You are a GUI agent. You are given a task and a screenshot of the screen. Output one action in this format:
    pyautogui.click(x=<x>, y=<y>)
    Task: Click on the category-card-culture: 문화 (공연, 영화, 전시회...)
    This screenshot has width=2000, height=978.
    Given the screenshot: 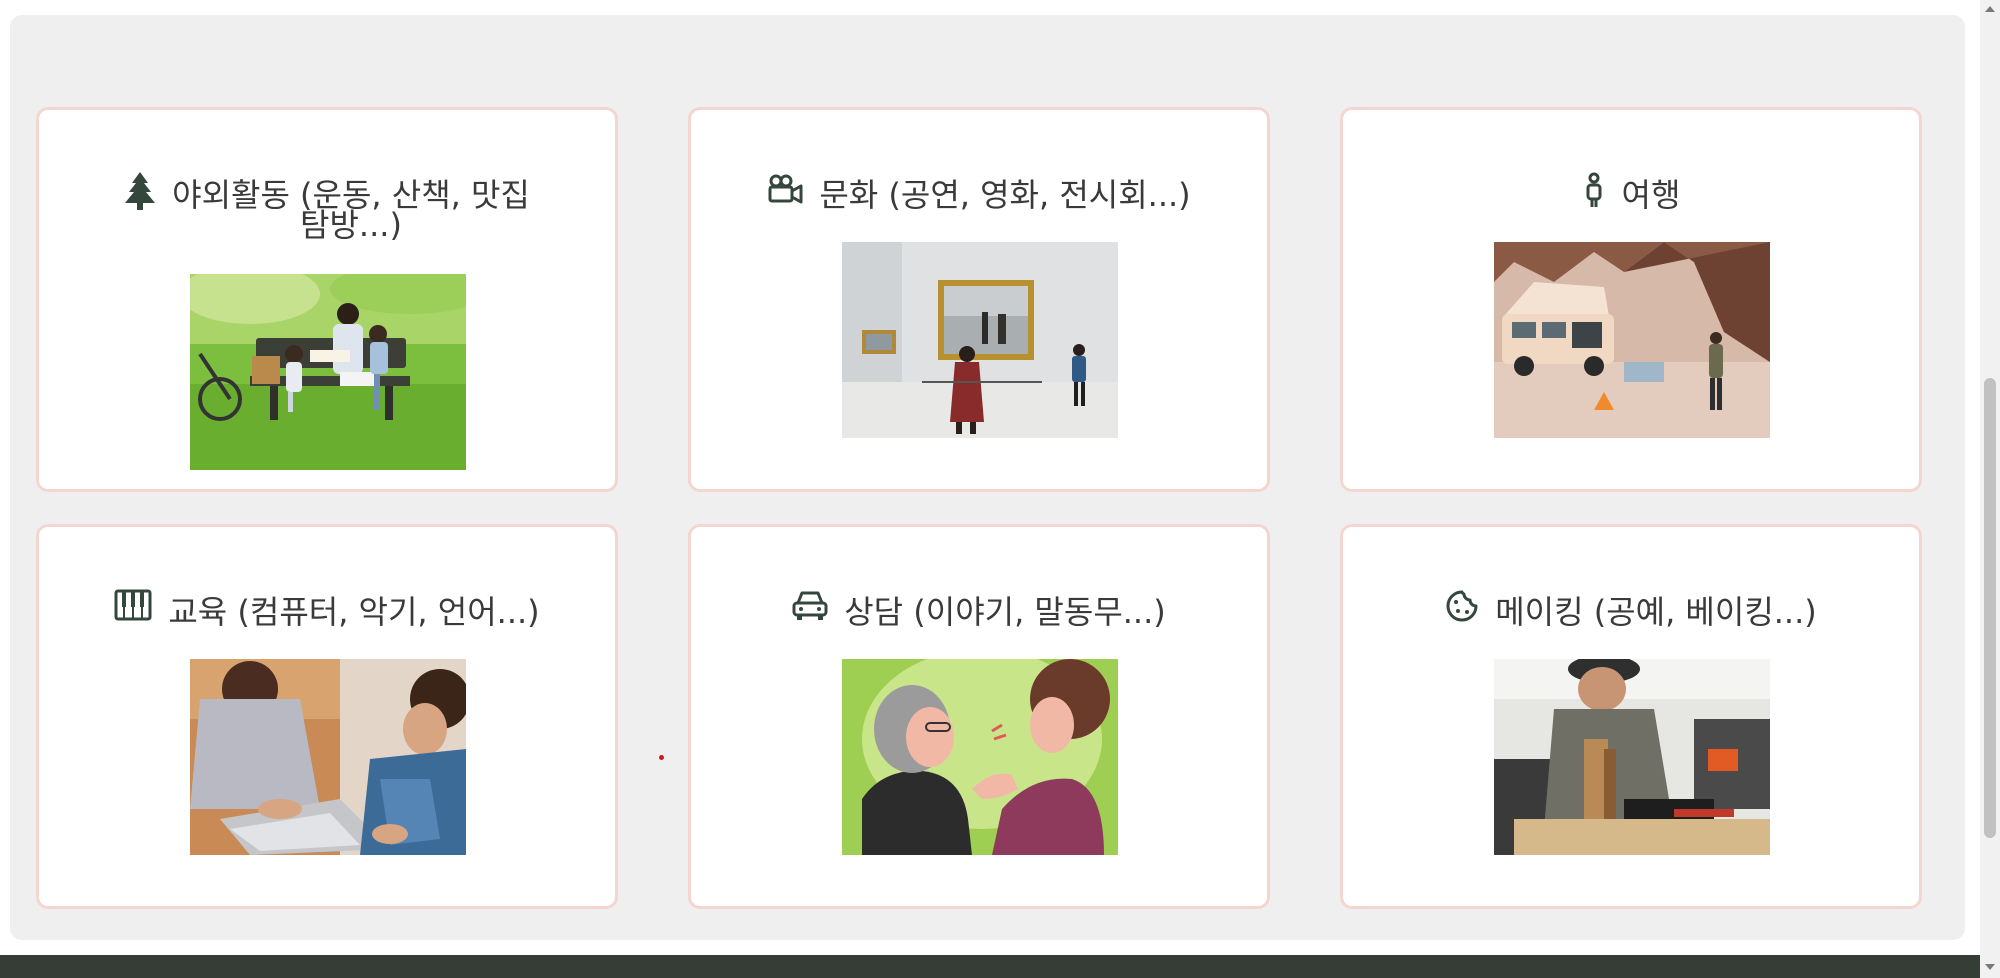 What is the action you would take?
    pyautogui.click(x=979, y=299)
    